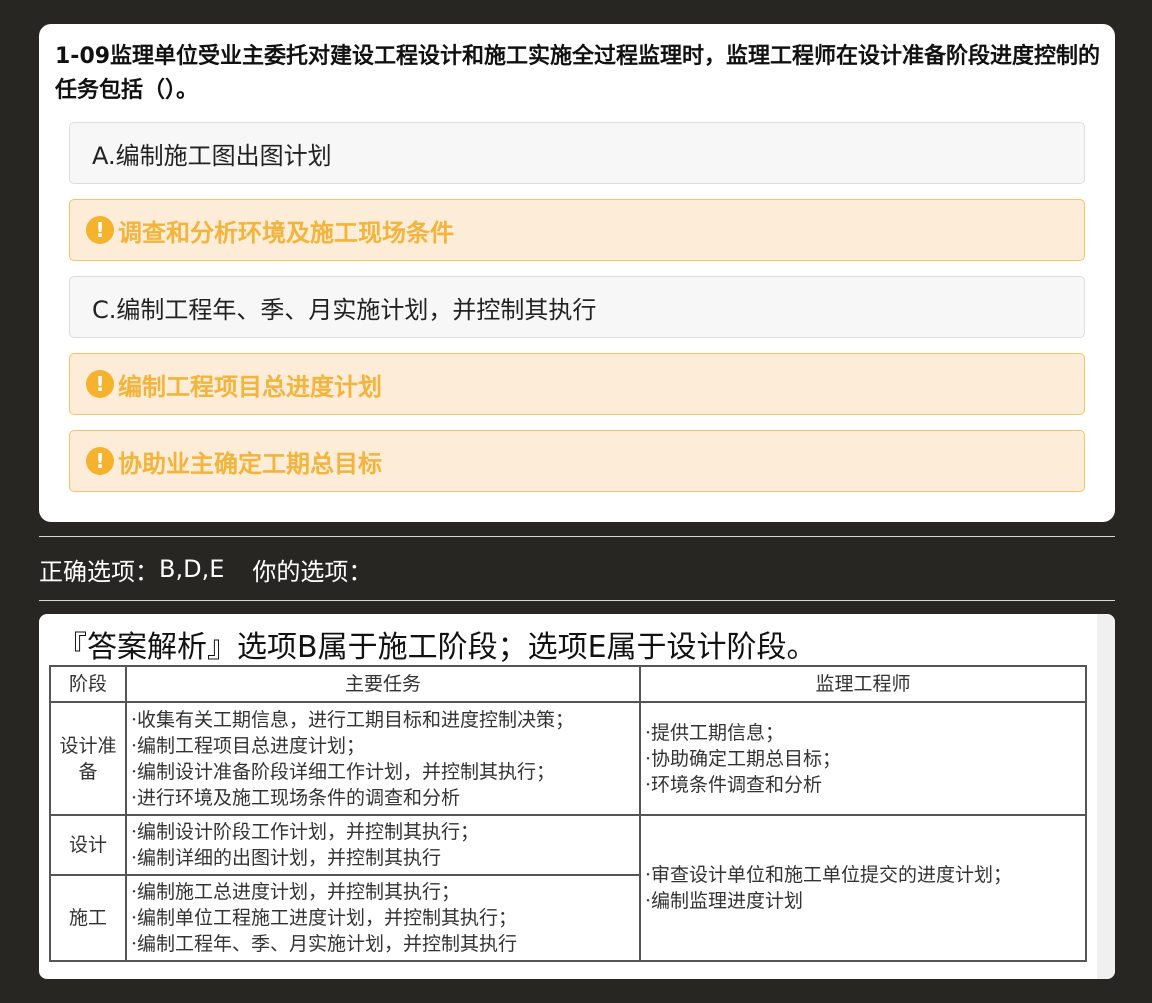  What do you see at coordinates (248, 745) in the screenshot?
I see `task-item: ·编制工程项目总进度计划；` at bounding box center [248, 745].